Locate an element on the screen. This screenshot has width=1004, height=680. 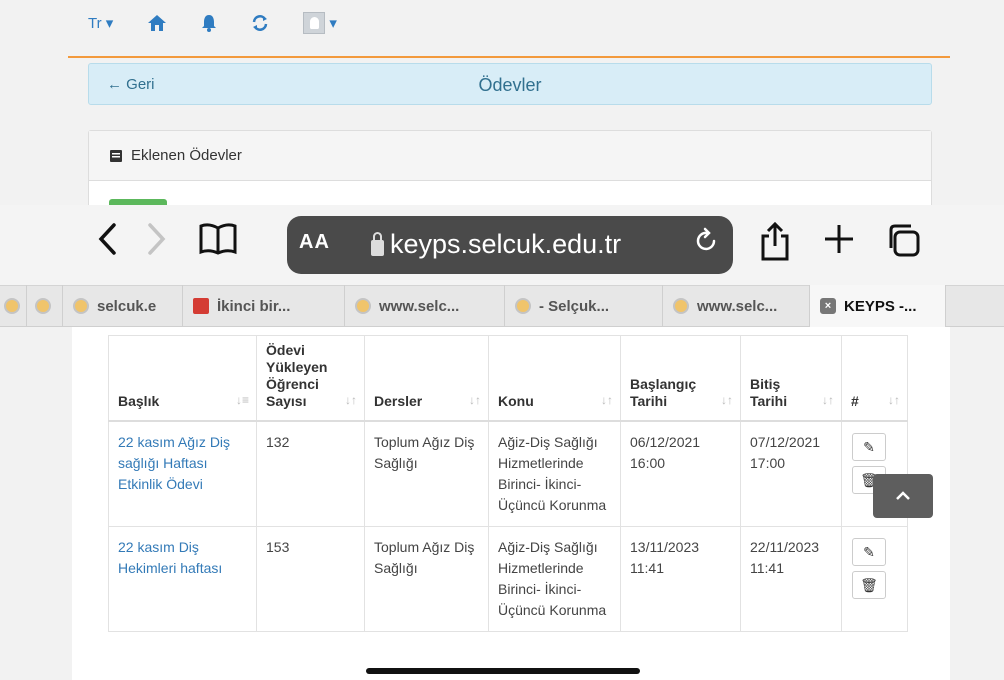
back-arrow-icon is located at coordinates (107, 242).